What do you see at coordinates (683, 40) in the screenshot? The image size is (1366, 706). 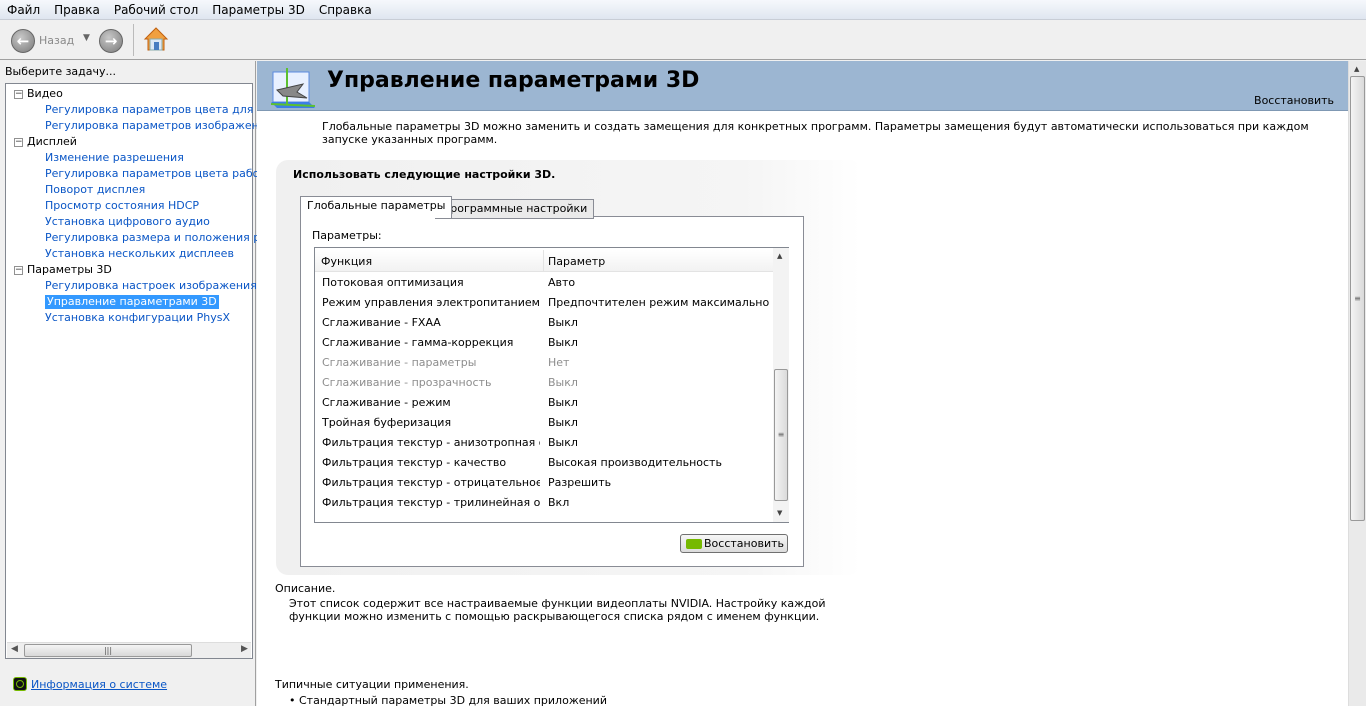 I see `toolbar: ← Назад ▼ →` at bounding box center [683, 40].